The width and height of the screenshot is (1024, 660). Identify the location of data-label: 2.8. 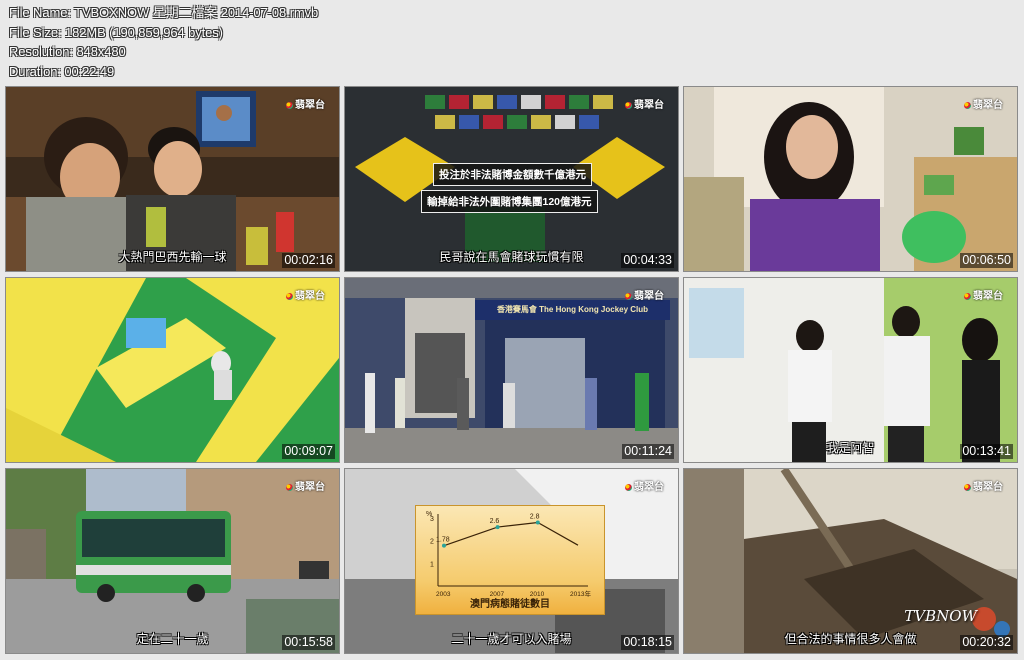
(535, 517).